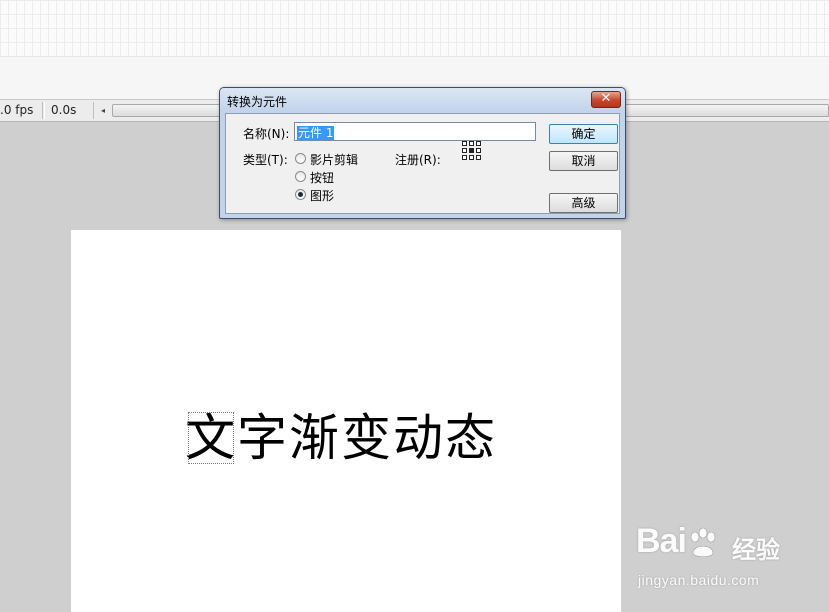  Describe the element at coordinates (211, 438) in the screenshot. I see `selected-character: 文` at that location.